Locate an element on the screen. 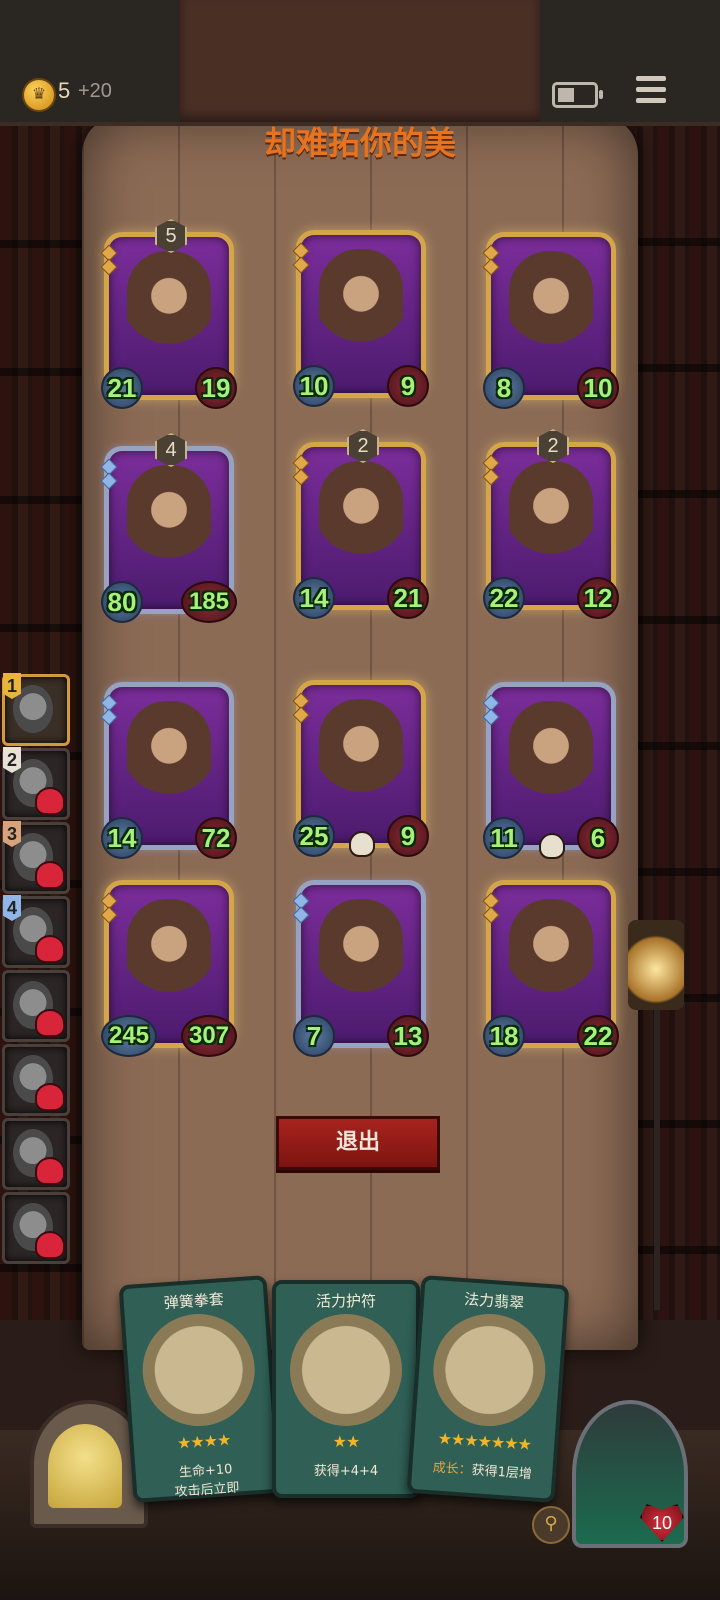  unit-health: 22 is located at coordinates (598, 1036).